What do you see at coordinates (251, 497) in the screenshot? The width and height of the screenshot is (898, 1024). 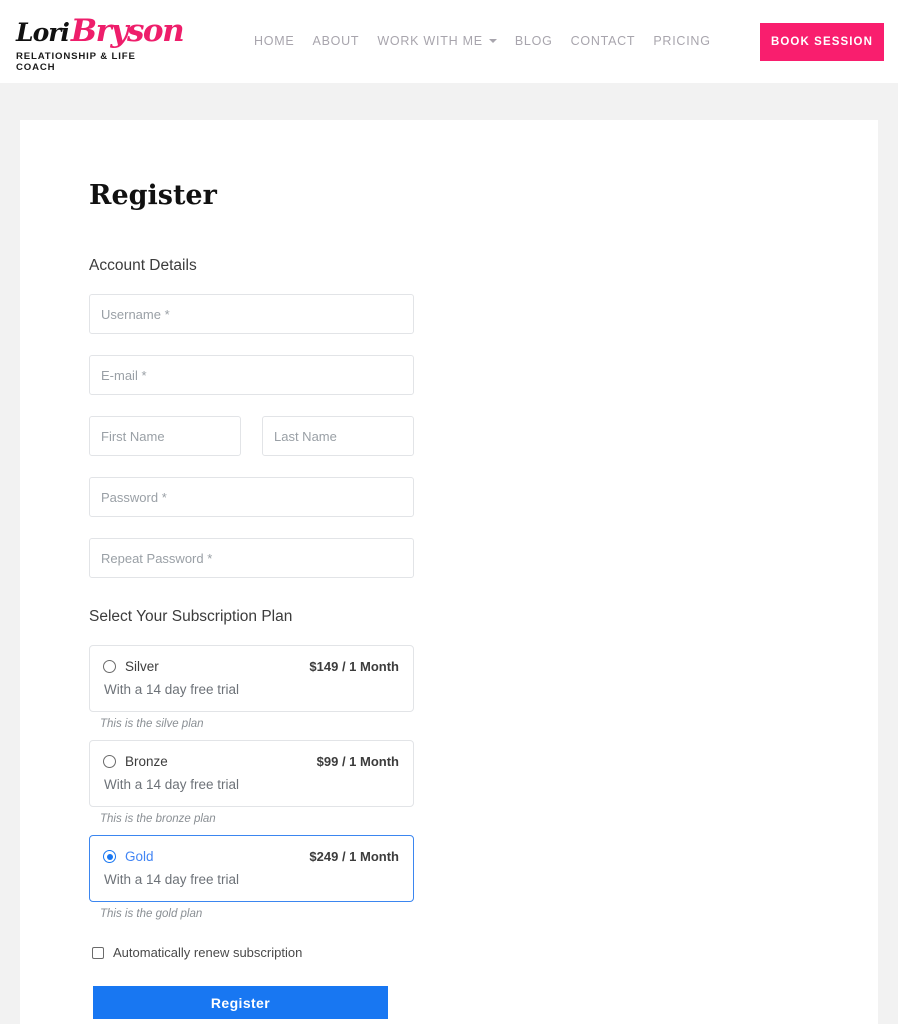 I see `password-input` at bounding box center [251, 497].